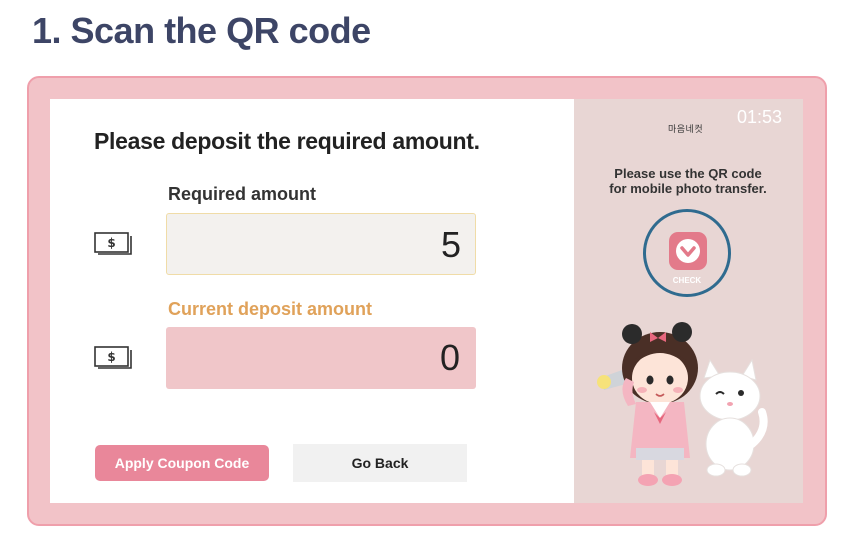 The height and width of the screenshot is (542, 854). I want to click on current-deposit-field: 0, so click(321, 358).